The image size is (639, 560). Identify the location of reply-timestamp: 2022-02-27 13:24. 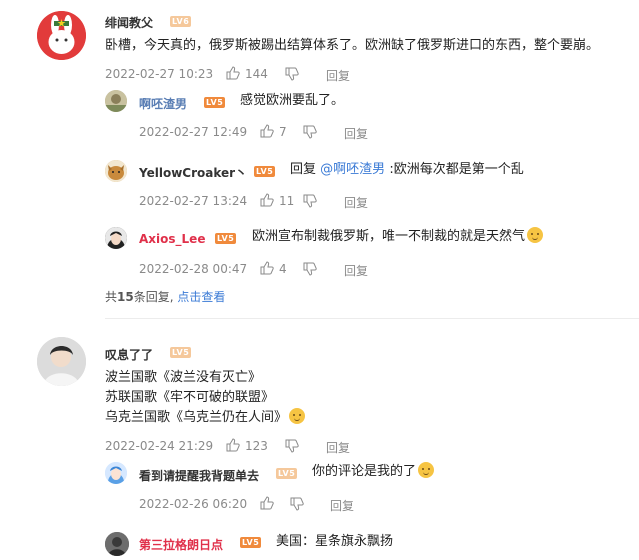
(193, 201).